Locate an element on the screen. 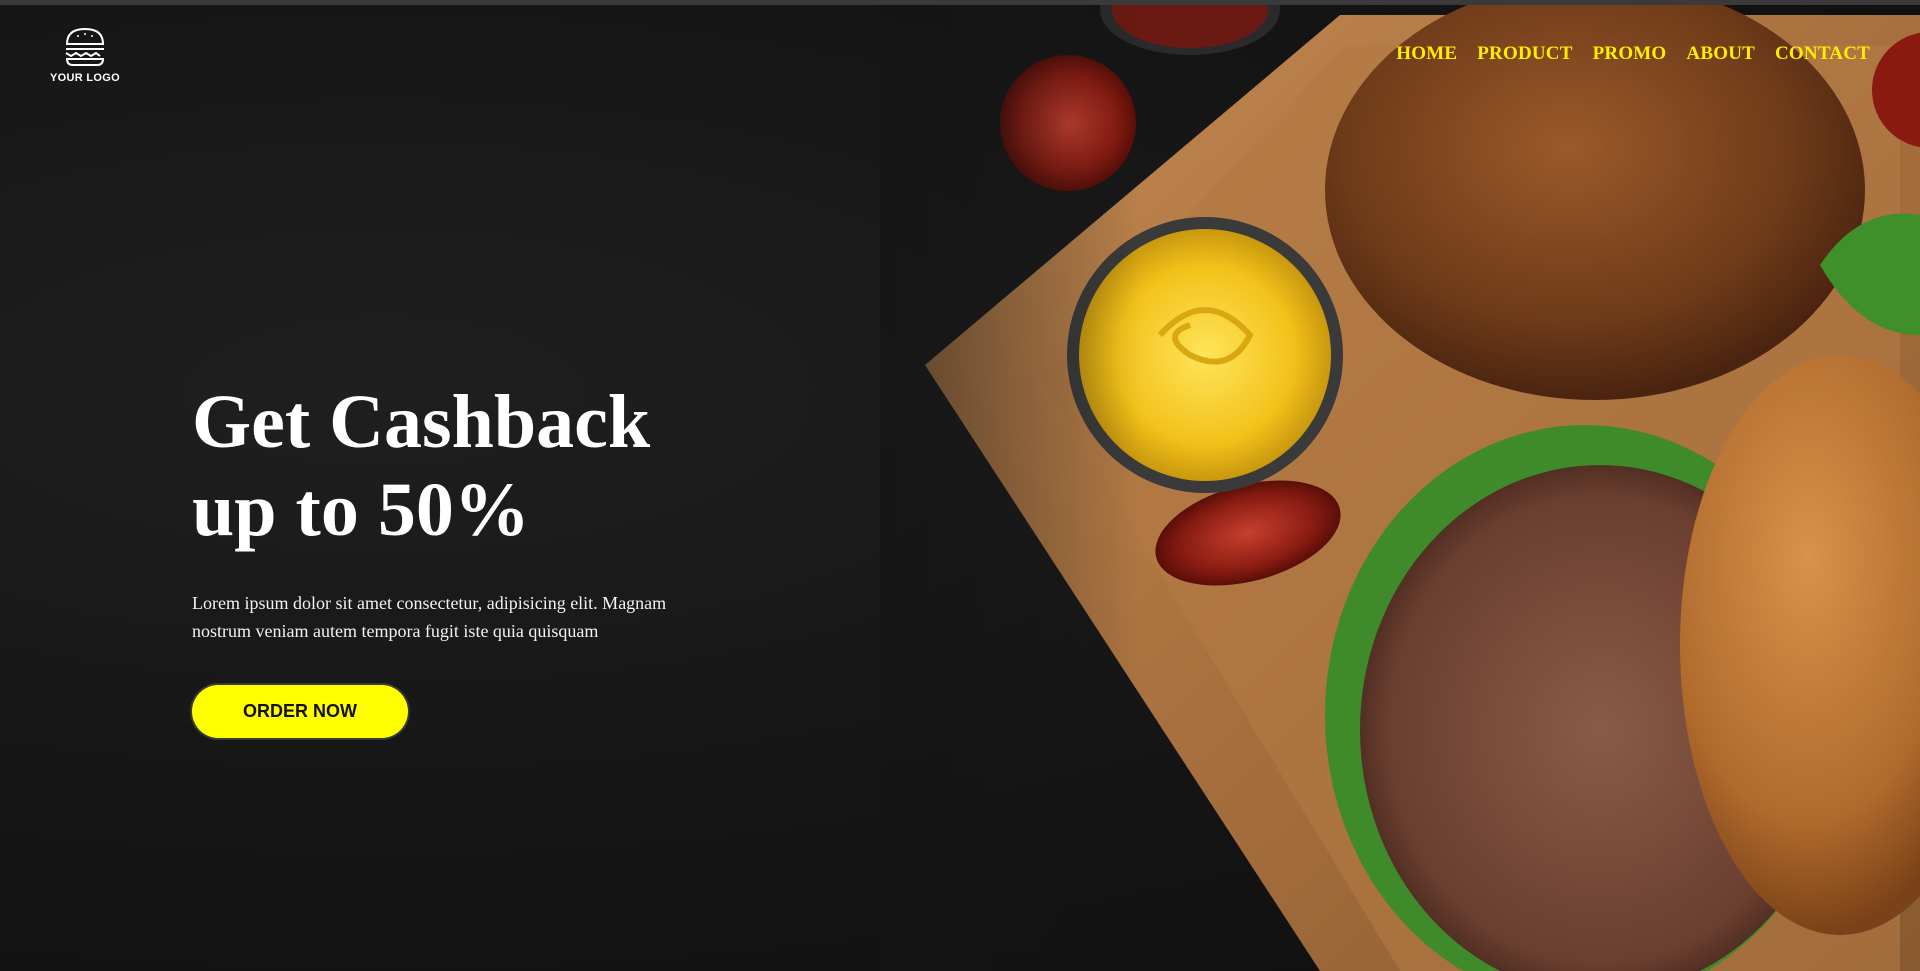 Image resolution: width=1920 pixels, height=971 pixels. hero-title-line-2: up to 50% is located at coordinates (361, 510).